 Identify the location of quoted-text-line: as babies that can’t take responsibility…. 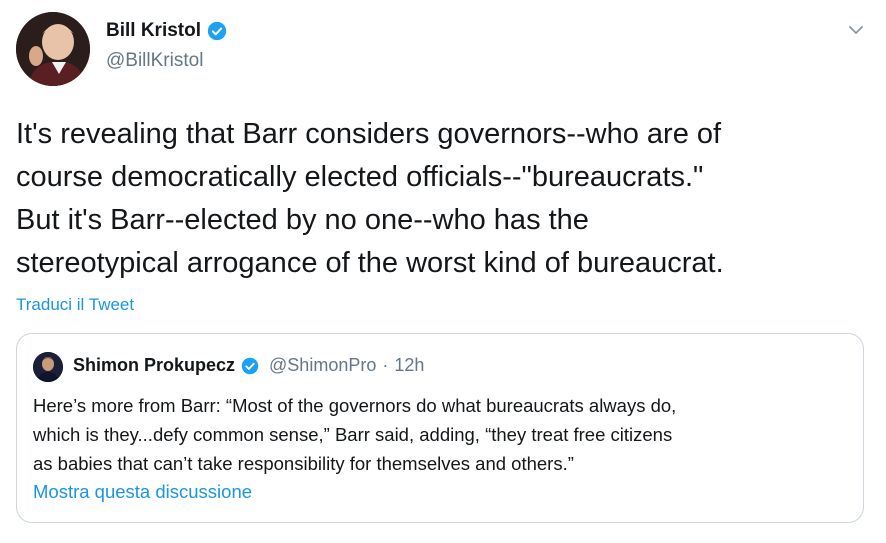
(303, 463).